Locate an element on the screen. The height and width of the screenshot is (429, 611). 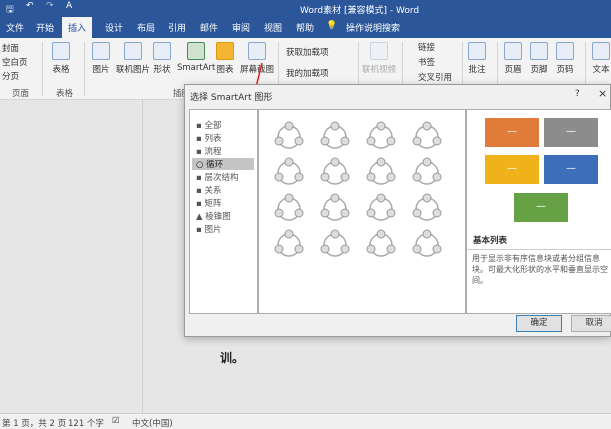
category-relationship: ▪ 关系 is located at coordinates (223, 190).